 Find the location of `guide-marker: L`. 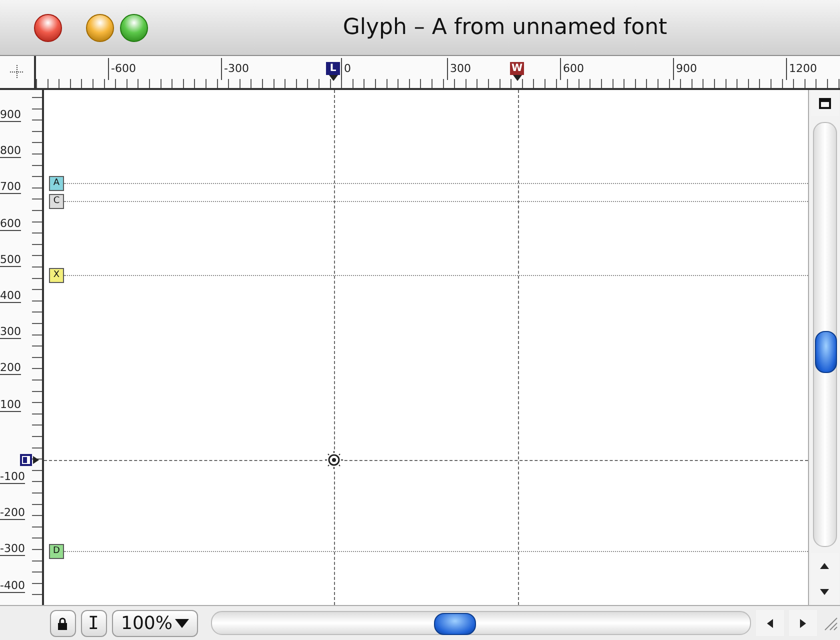

guide-marker: L is located at coordinates (333, 68).